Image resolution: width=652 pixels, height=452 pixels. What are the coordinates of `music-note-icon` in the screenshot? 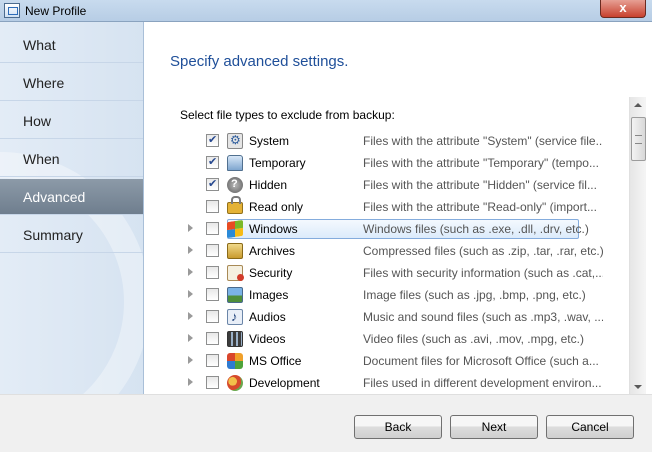 It's located at (235, 317).